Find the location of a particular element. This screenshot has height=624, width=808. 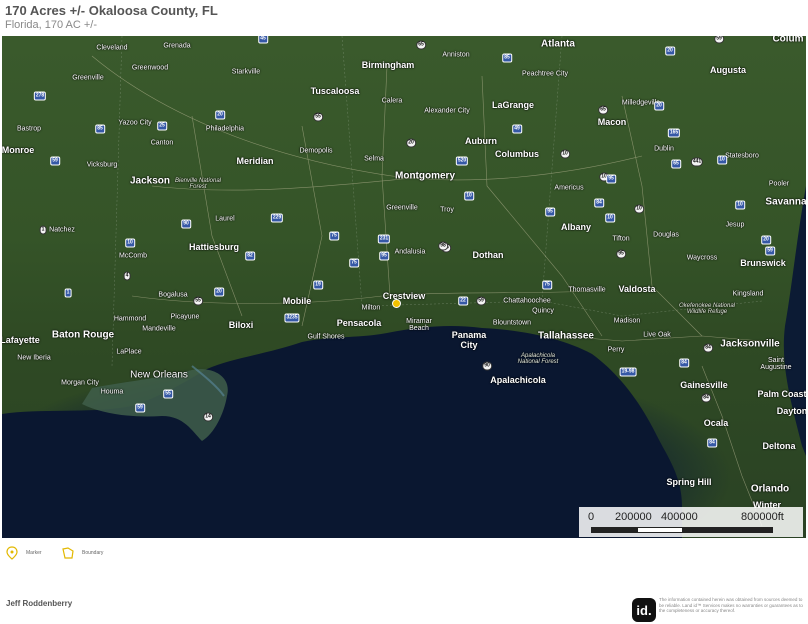

map-label: New Orleans is located at coordinates (159, 375).